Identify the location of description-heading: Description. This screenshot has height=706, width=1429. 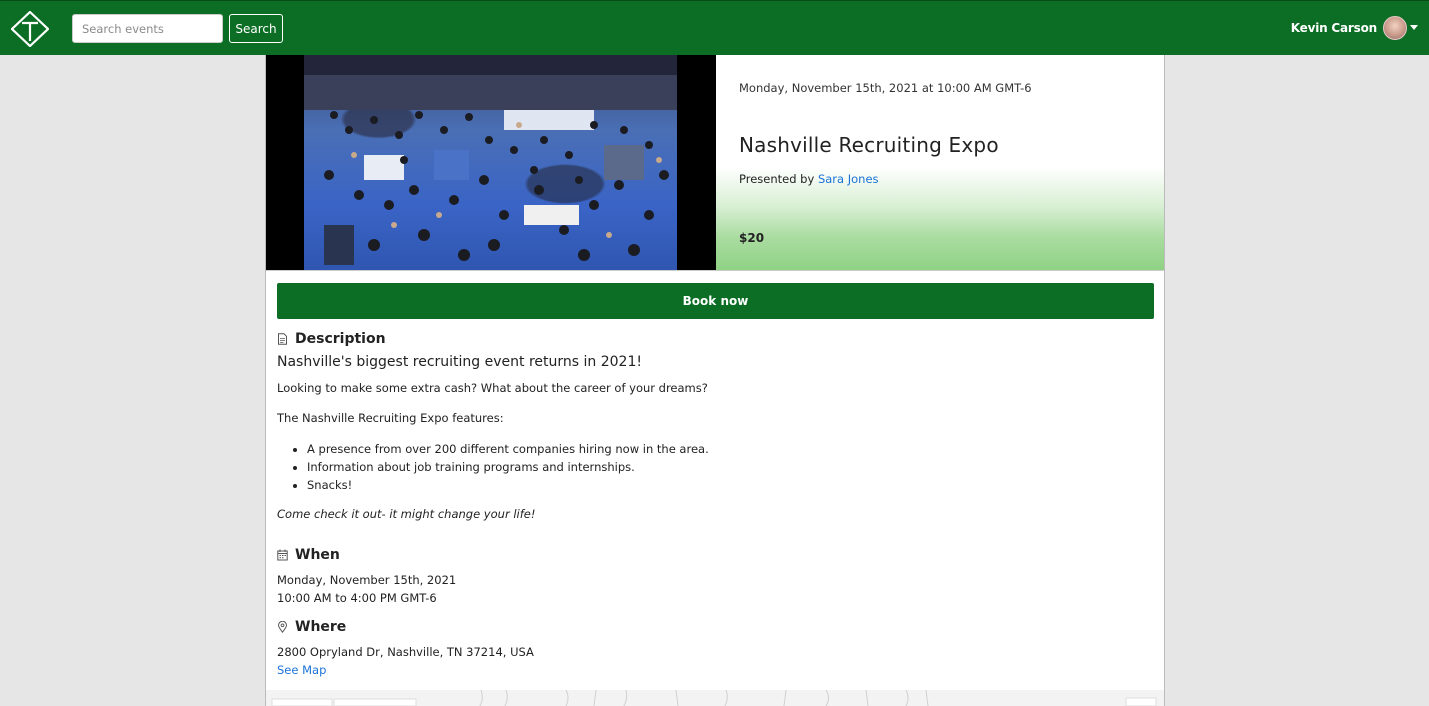
(331, 339).